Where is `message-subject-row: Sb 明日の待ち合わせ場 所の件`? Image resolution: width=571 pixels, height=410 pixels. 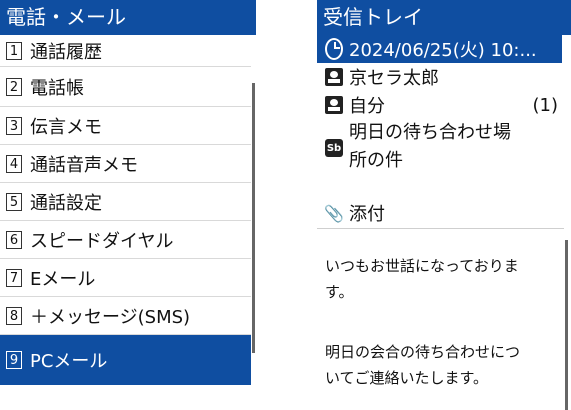
message-subject-row: Sb 明日の待ち合わせ場 所の件 is located at coordinates (439, 148).